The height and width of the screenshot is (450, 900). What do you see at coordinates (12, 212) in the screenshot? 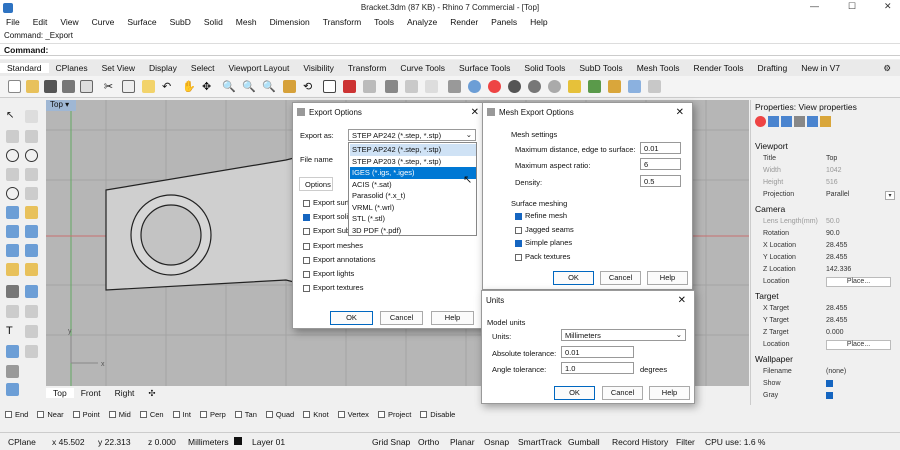
I see `surface-icon` at bounding box center [12, 212].